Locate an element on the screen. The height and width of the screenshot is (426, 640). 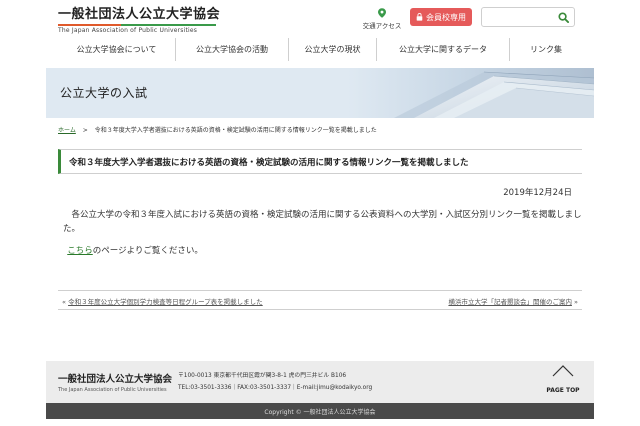
search-input is located at coordinates (519, 17).